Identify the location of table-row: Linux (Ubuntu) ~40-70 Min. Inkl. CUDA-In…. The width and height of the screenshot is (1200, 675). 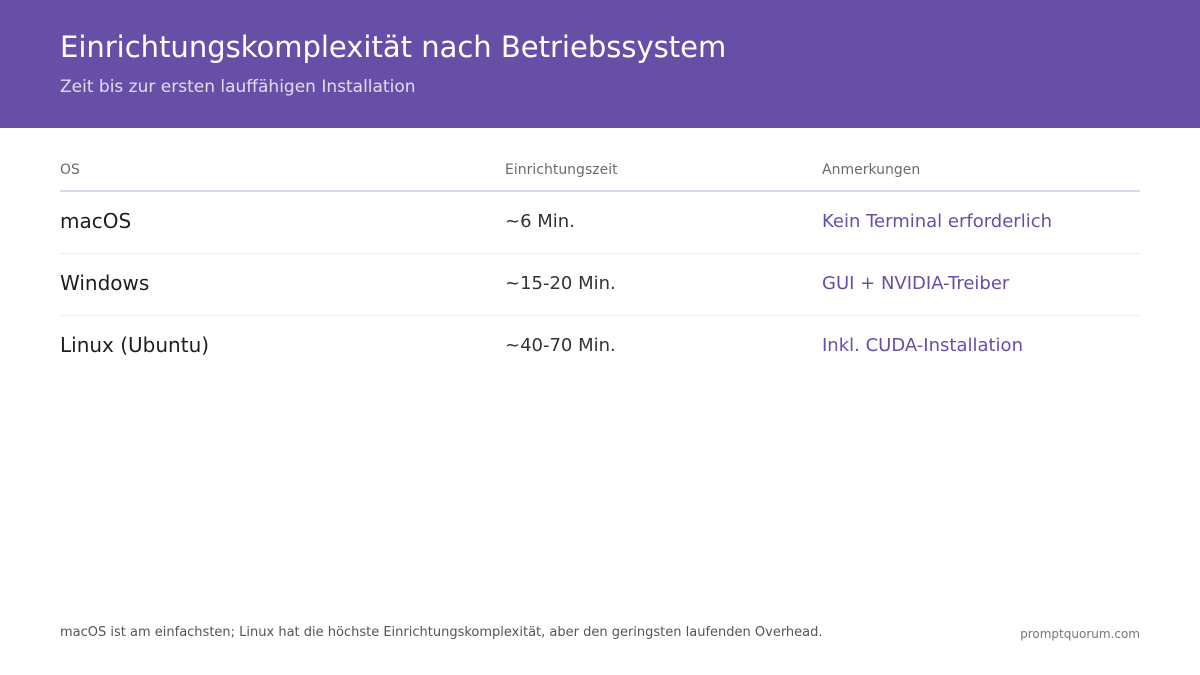
(600, 346).